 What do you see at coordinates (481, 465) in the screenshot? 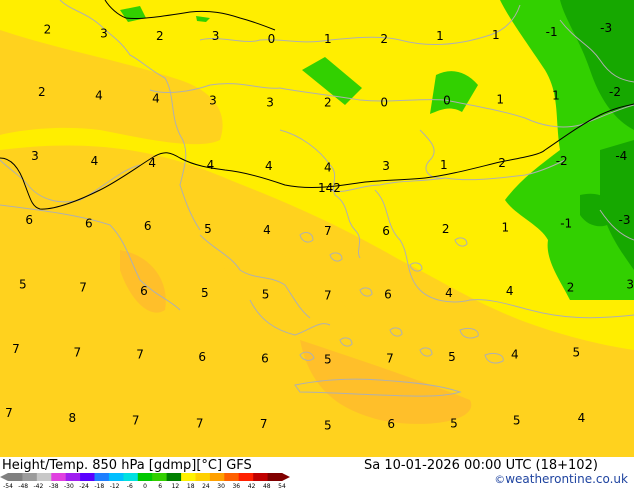
I see `valid-time: Sa 10-01-2026 00:00 UTC (18+102)` at bounding box center [481, 465].